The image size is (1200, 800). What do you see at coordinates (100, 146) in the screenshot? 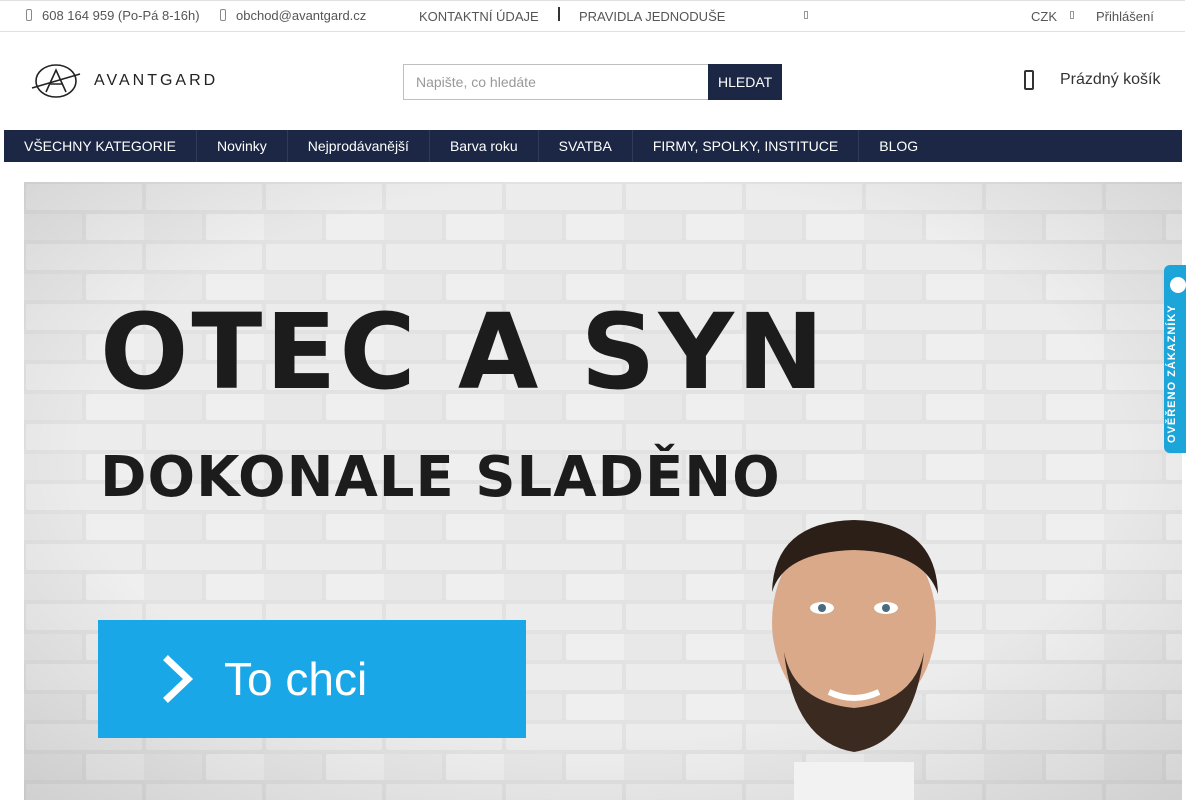
I see `nav-item-all-categories: VŠECHNY KATEGORIE` at bounding box center [100, 146].